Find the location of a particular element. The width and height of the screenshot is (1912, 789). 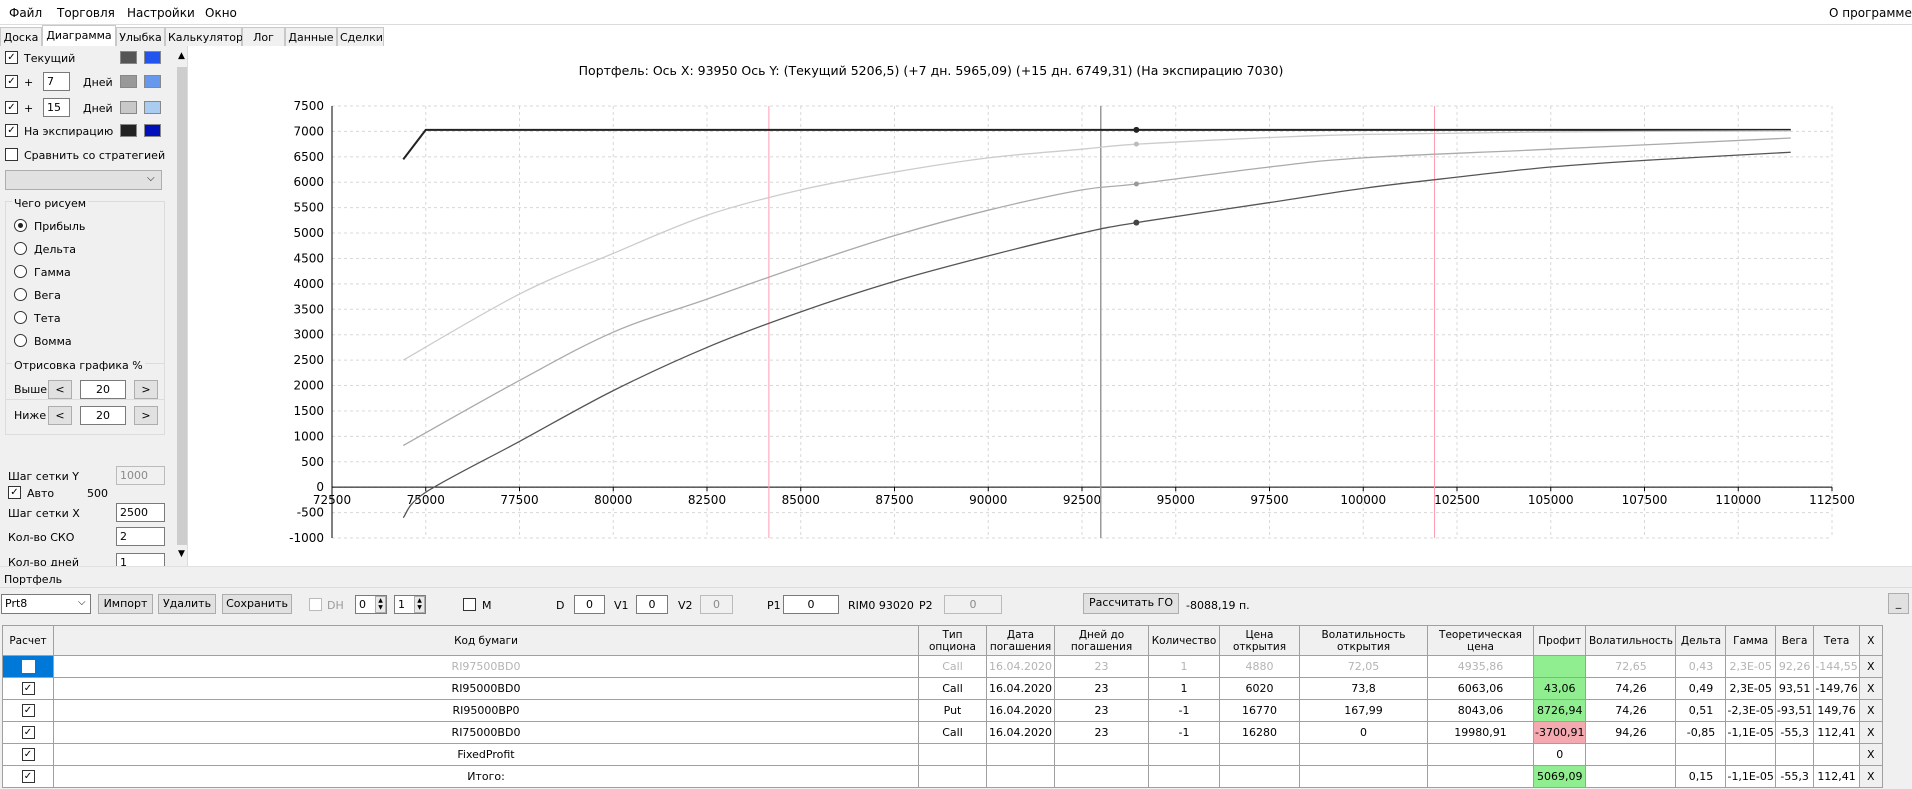

swatch-7-dark is located at coordinates (128, 81).